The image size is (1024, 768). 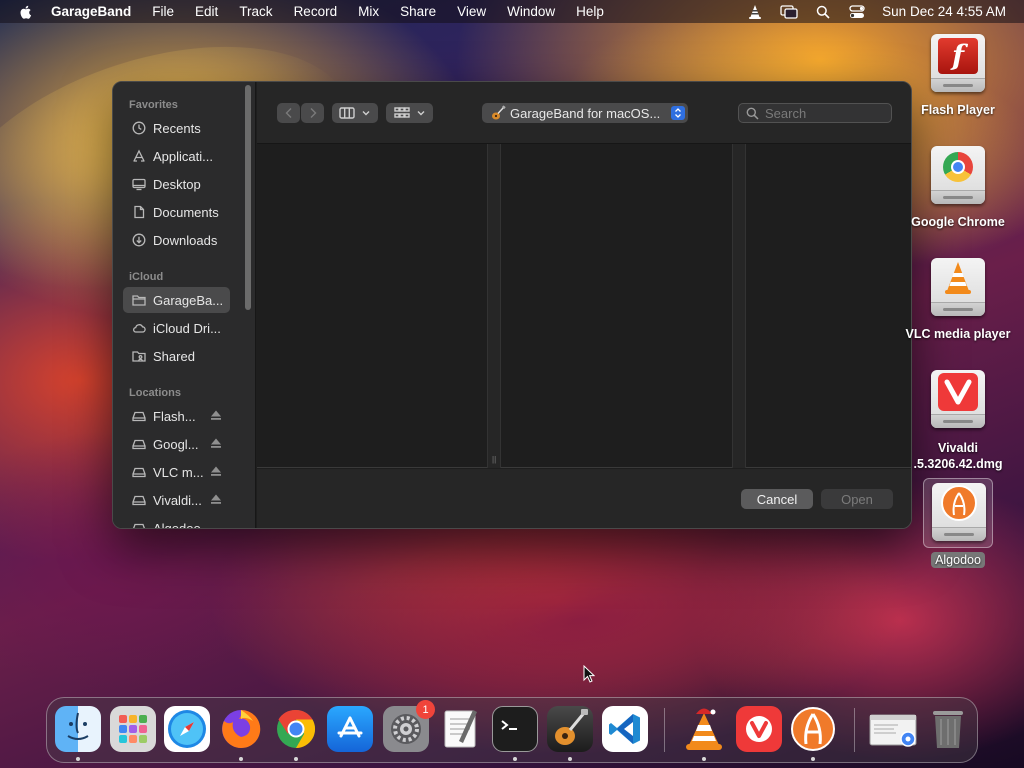 What do you see at coordinates (176, 521) in the screenshot?
I see `sidebar-item-algodoo-volume: Algodoo` at bounding box center [176, 521].